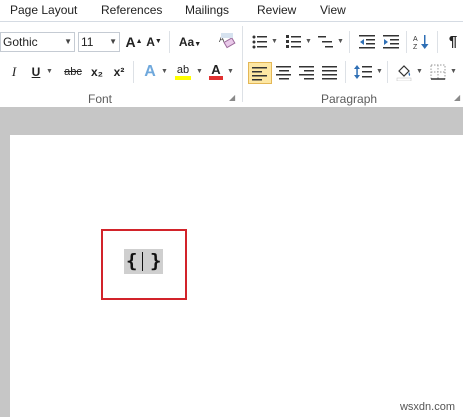 This screenshot has height=417, width=463. What do you see at coordinates (233, 98) in the screenshot?
I see `font-dialog-launcher-icon: ◢` at bounding box center [233, 98].